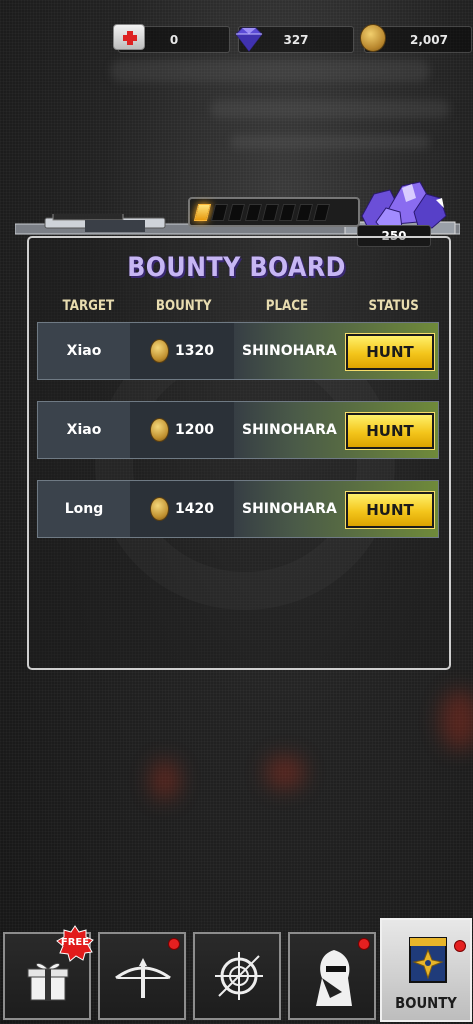 This screenshot has width=473, height=1024. Describe the element at coordinates (194, 430) in the screenshot. I see `bounty-value: 1200` at that location.